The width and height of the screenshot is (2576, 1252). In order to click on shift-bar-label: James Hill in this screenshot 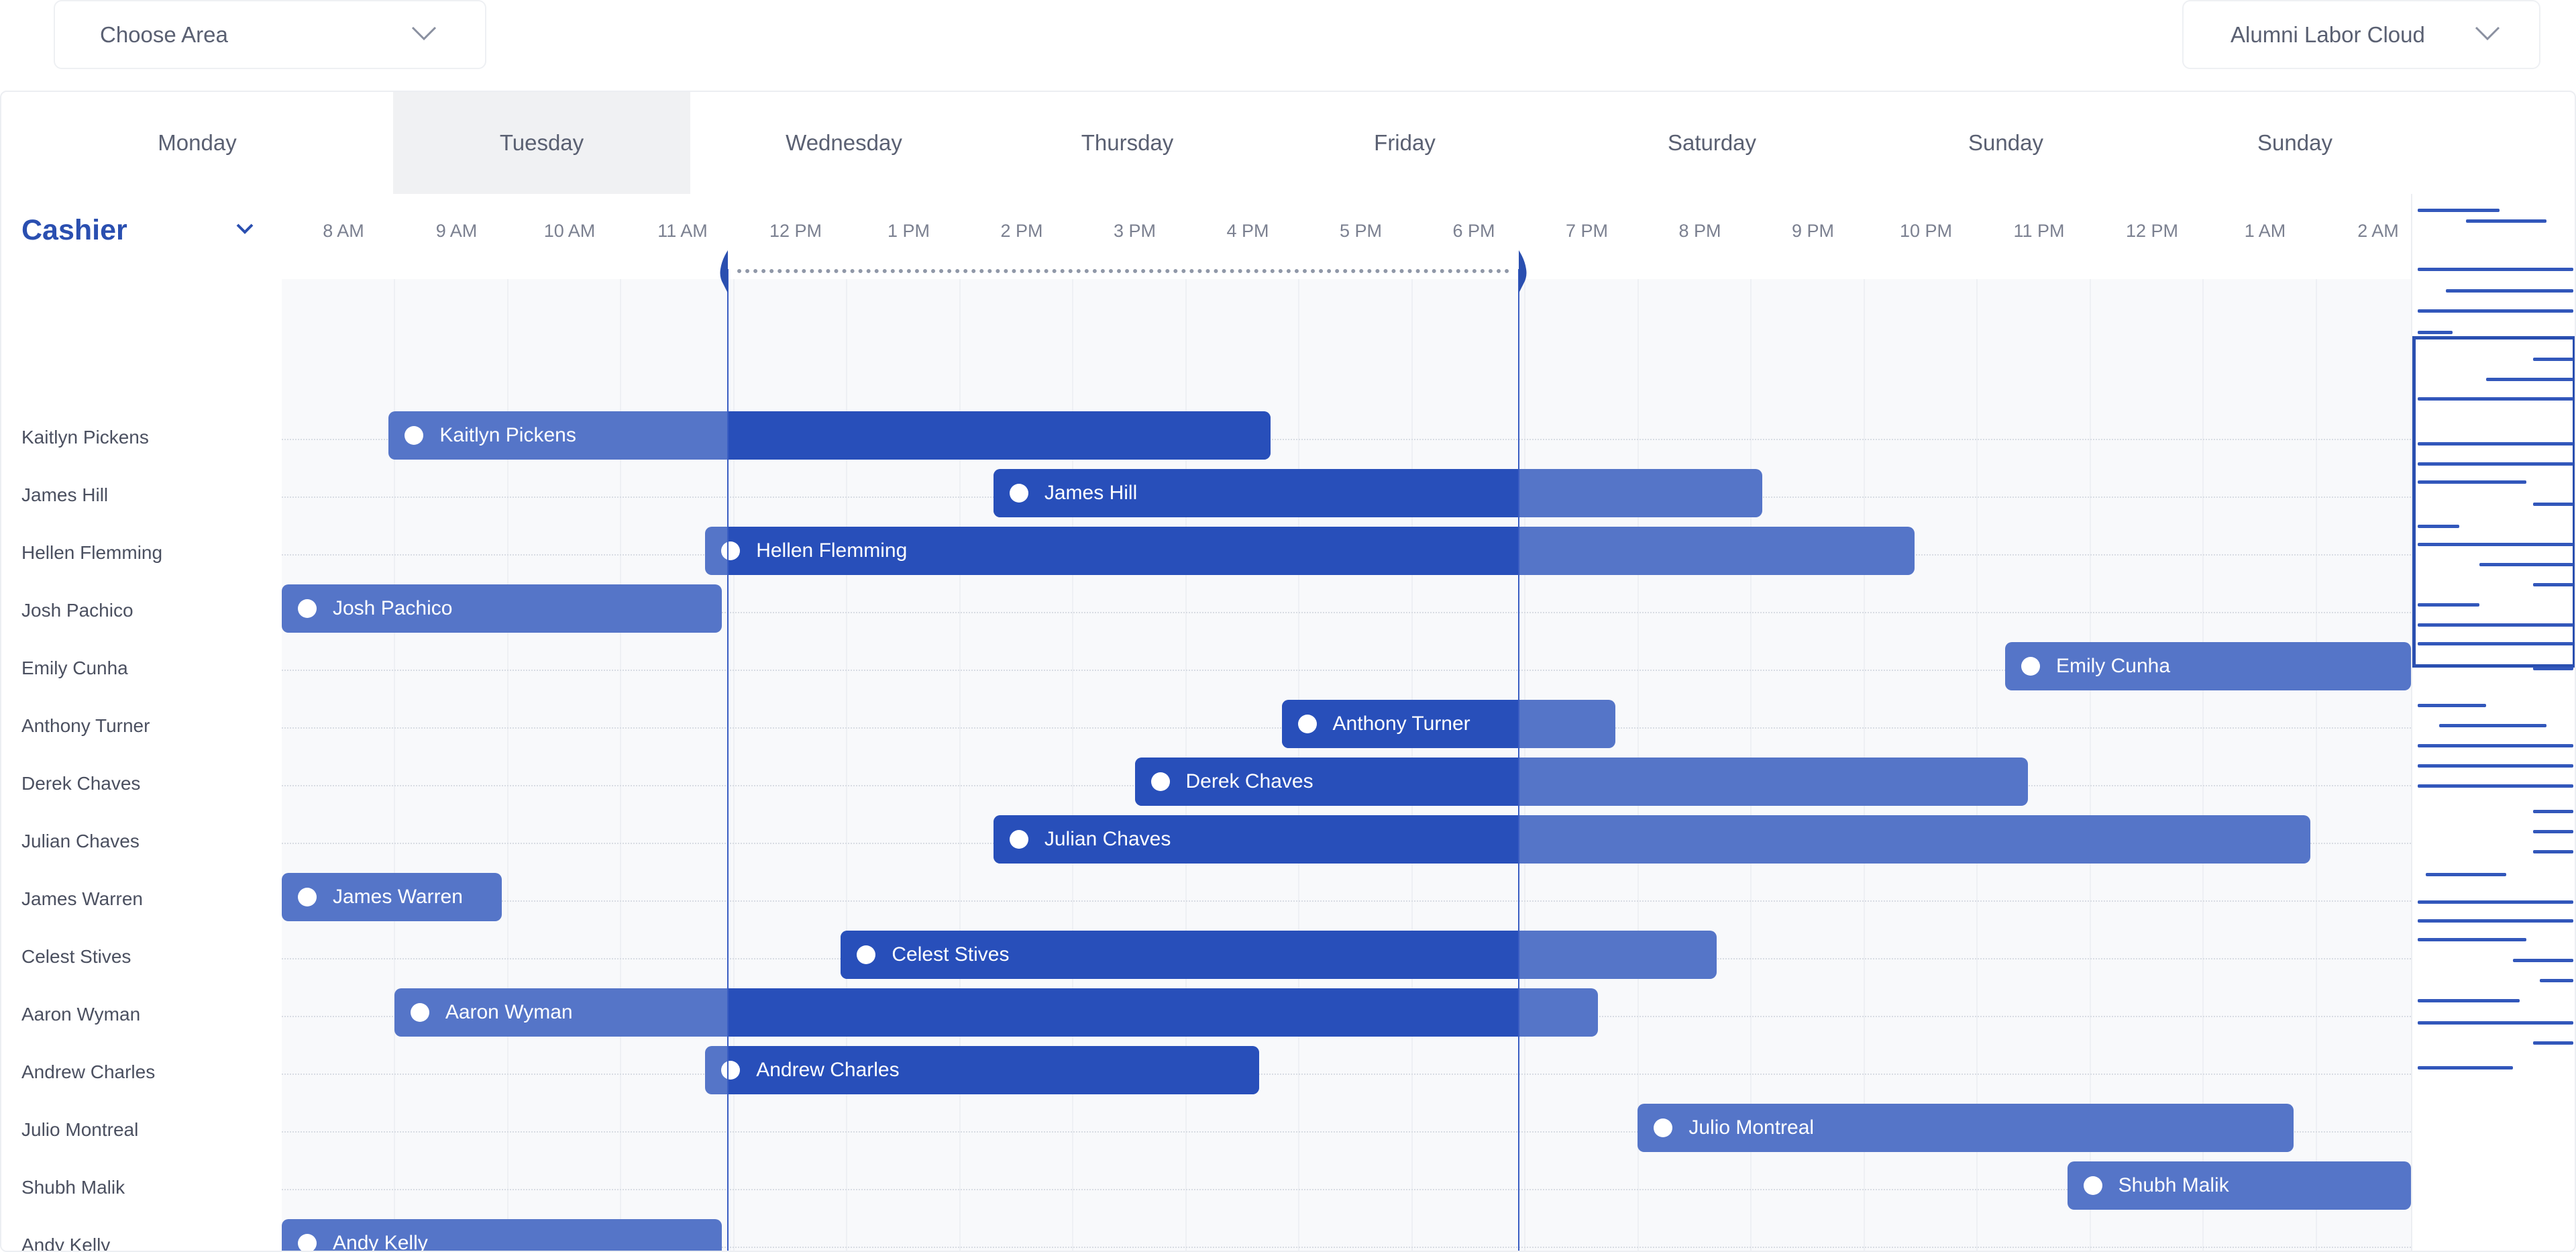, I will do `click(1091, 493)`.